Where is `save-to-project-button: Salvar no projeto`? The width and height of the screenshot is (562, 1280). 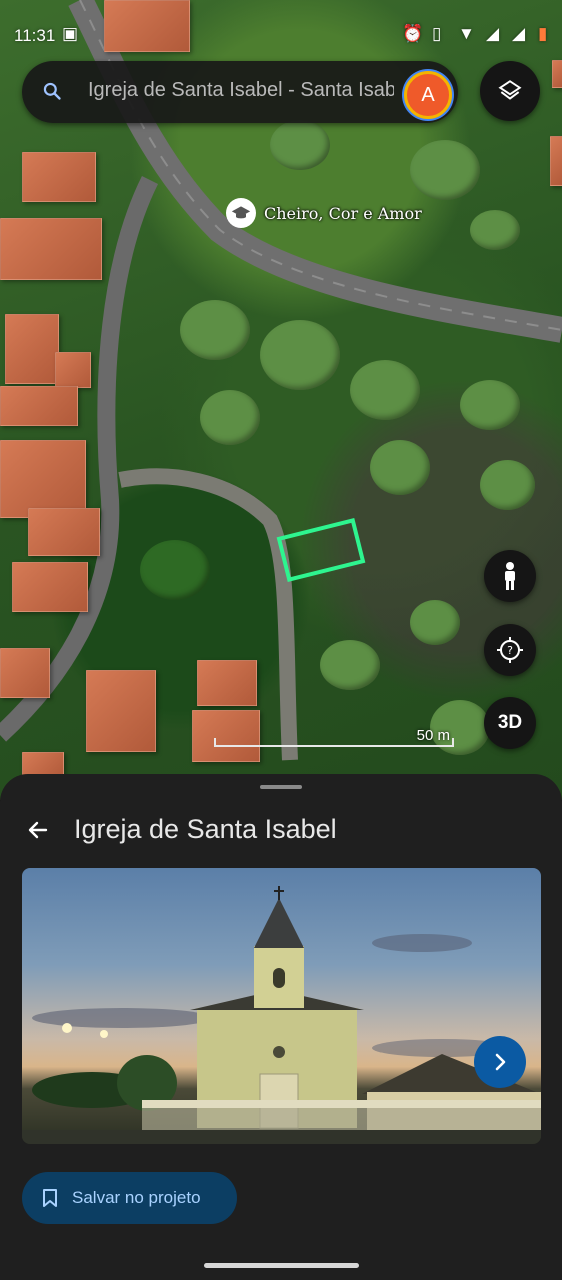 save-to-project-button: Salvar no projeto is located at coordinates (129, 1198).